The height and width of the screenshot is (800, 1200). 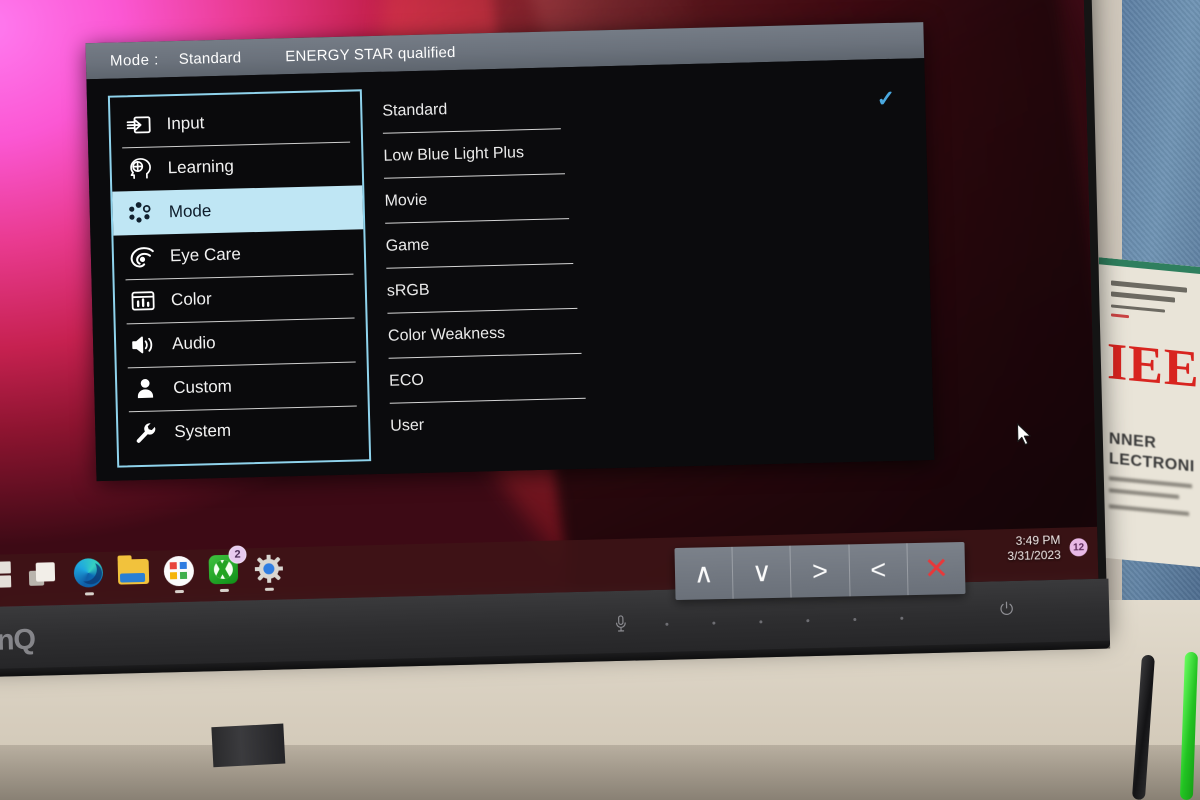 I want to click on sidebar-item-learning: Learning, so click(x=236, y=166).